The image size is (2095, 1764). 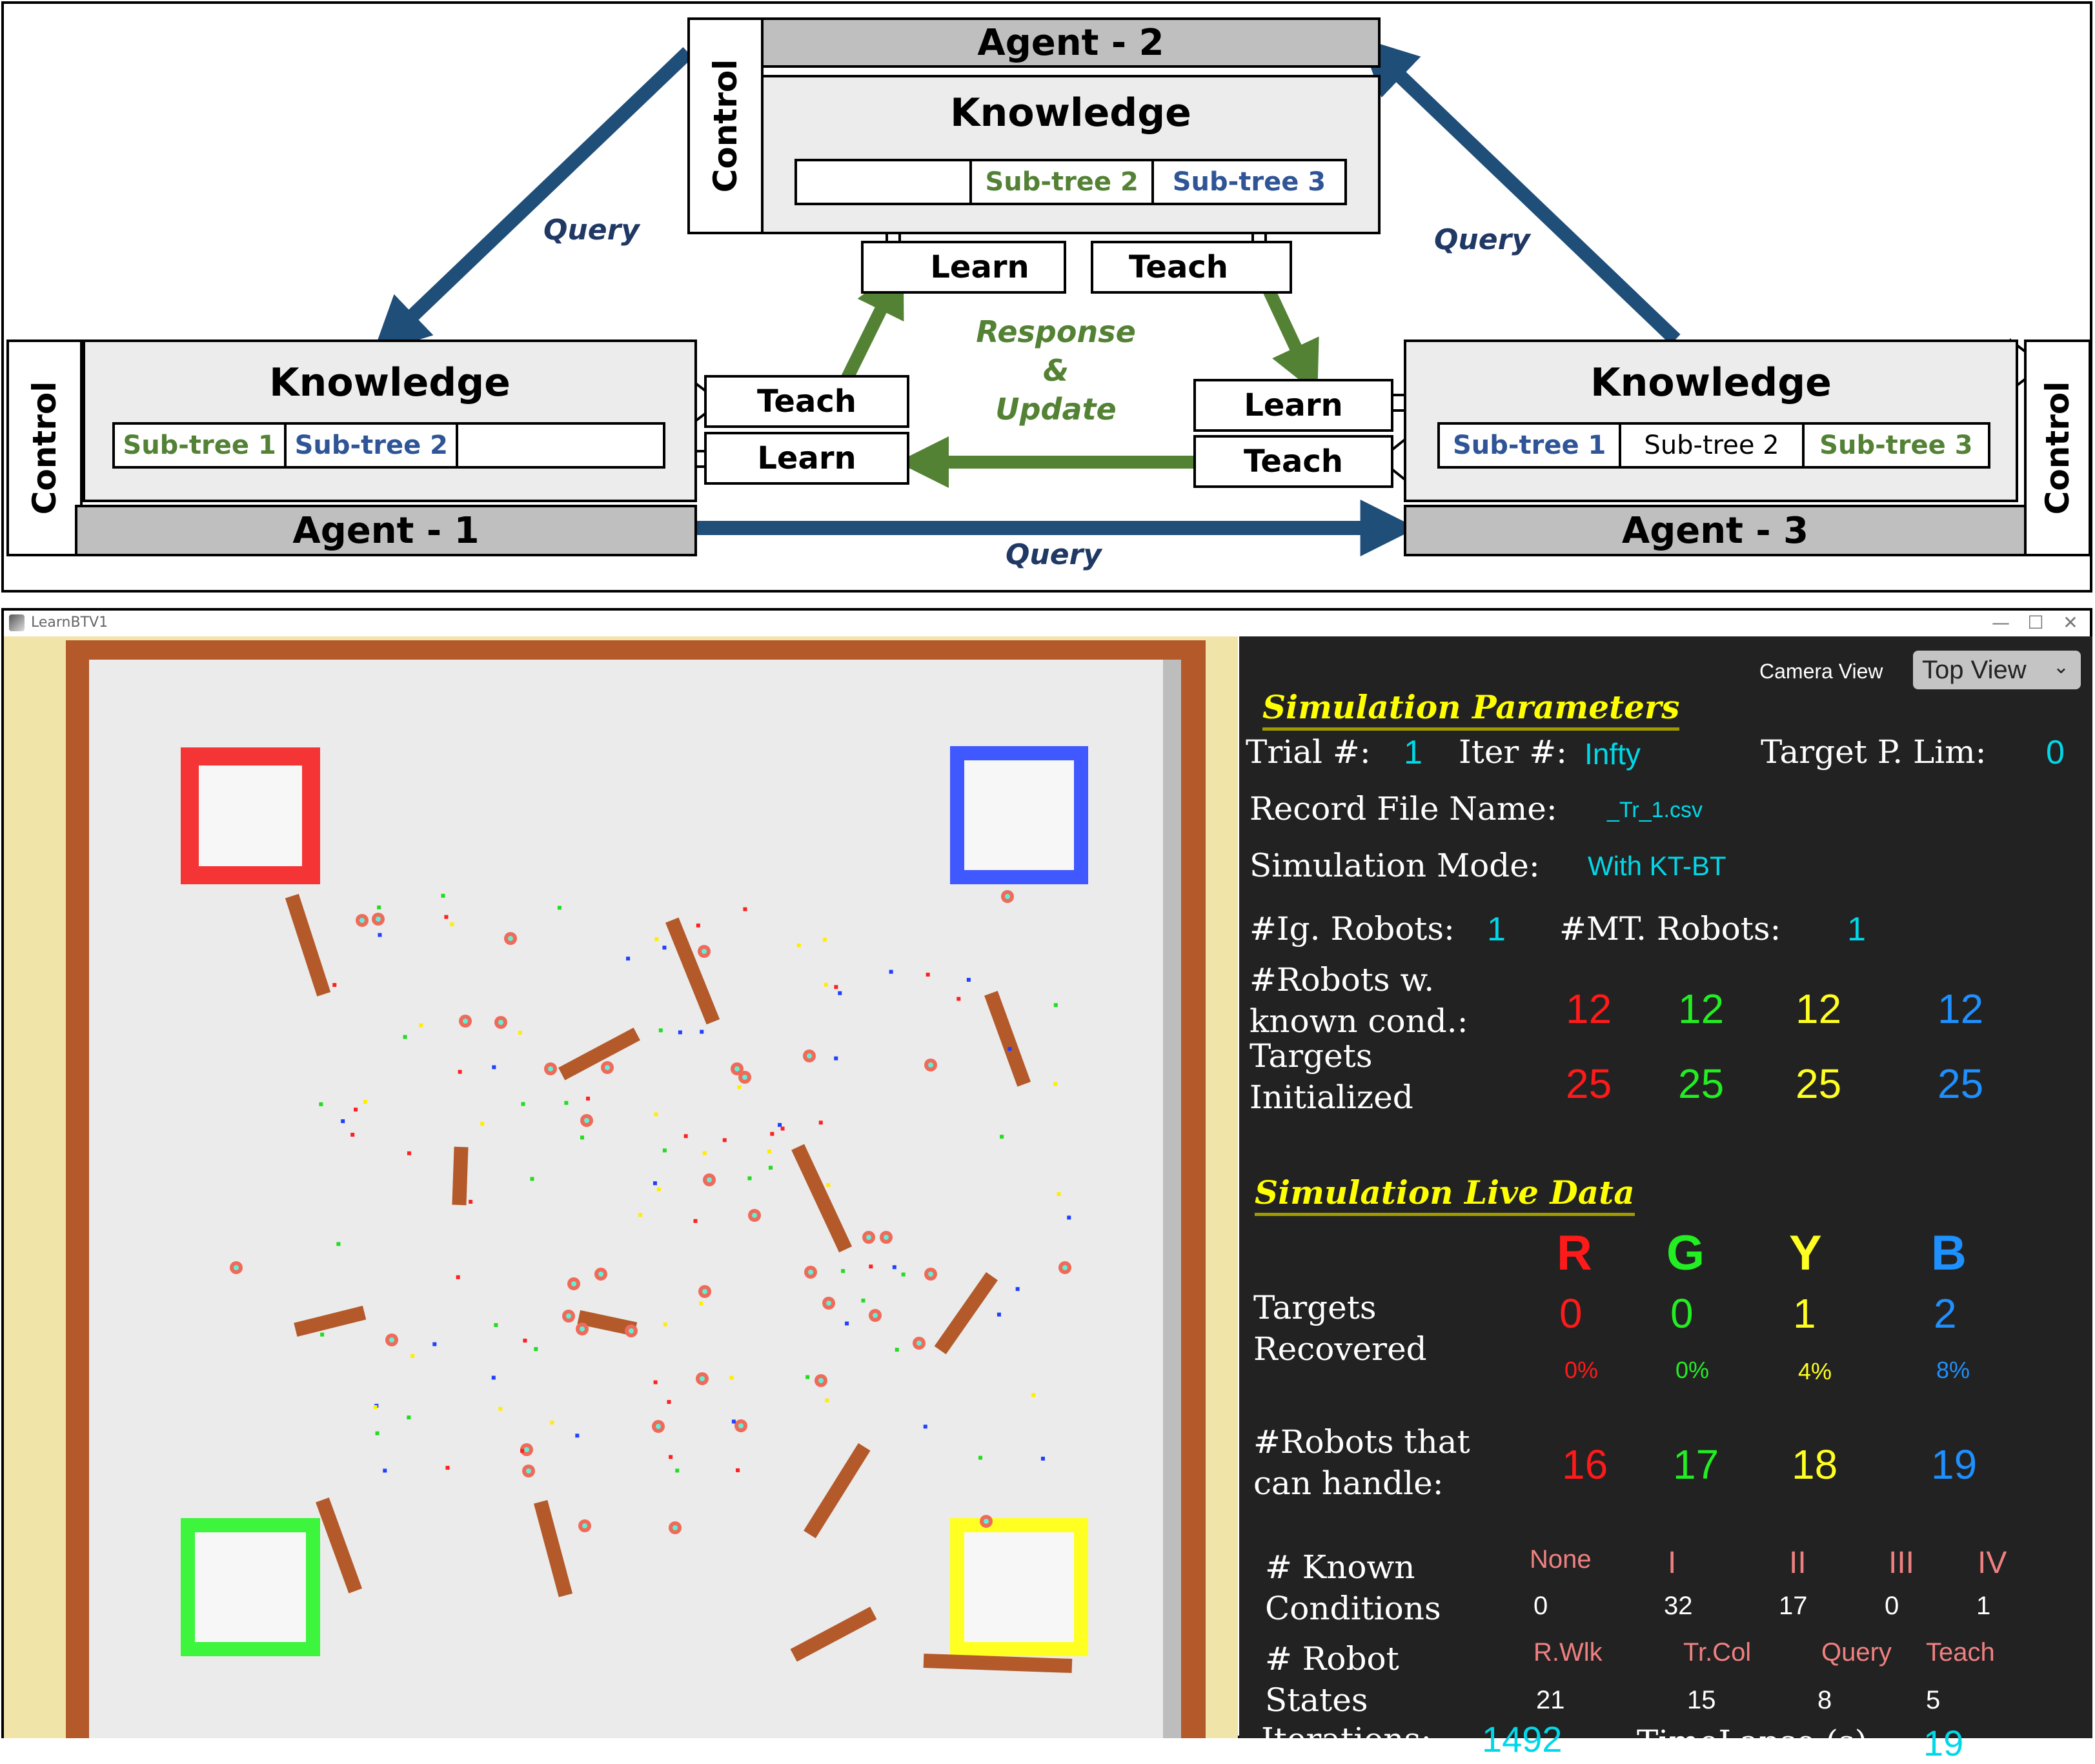 What do you see at coordinates (1395, 865) in the screenshot?
I see `simulation-mode-label: Simulation Mode:` at bounding box center [1395, 865].